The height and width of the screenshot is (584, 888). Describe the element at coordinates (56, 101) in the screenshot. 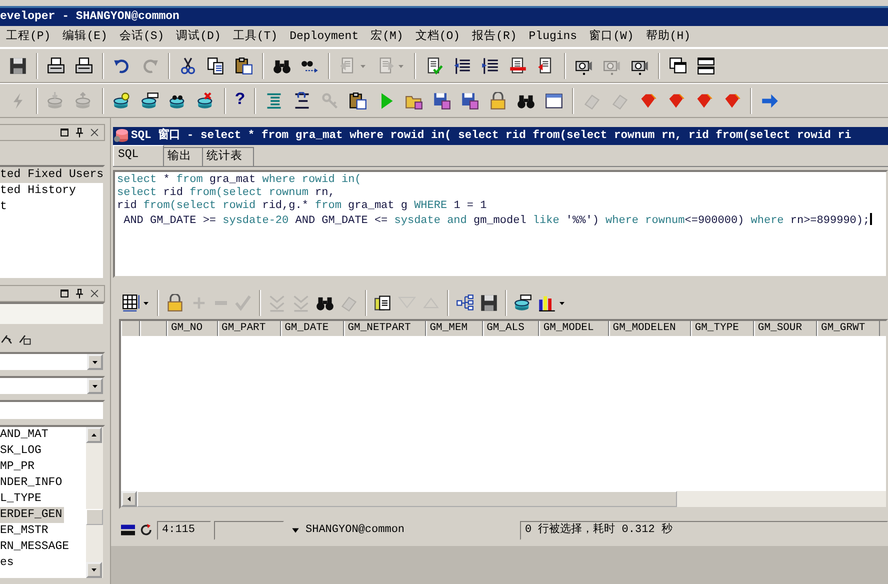

I see `database-arrow-icon` at that location.